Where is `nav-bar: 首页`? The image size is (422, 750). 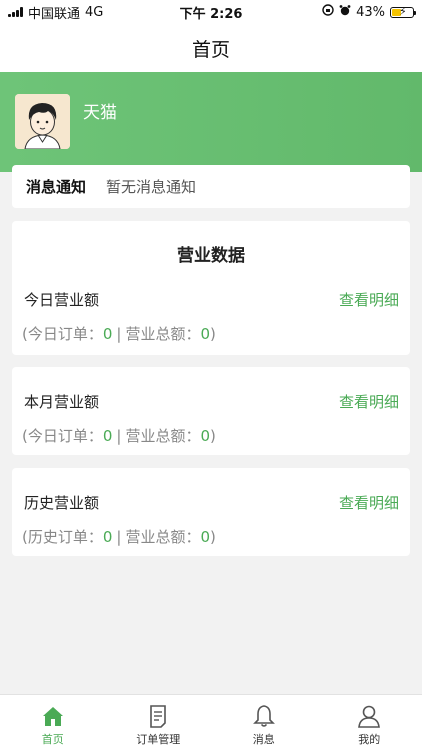
nav-bar: 首页 is located at coordinates (211, 48).